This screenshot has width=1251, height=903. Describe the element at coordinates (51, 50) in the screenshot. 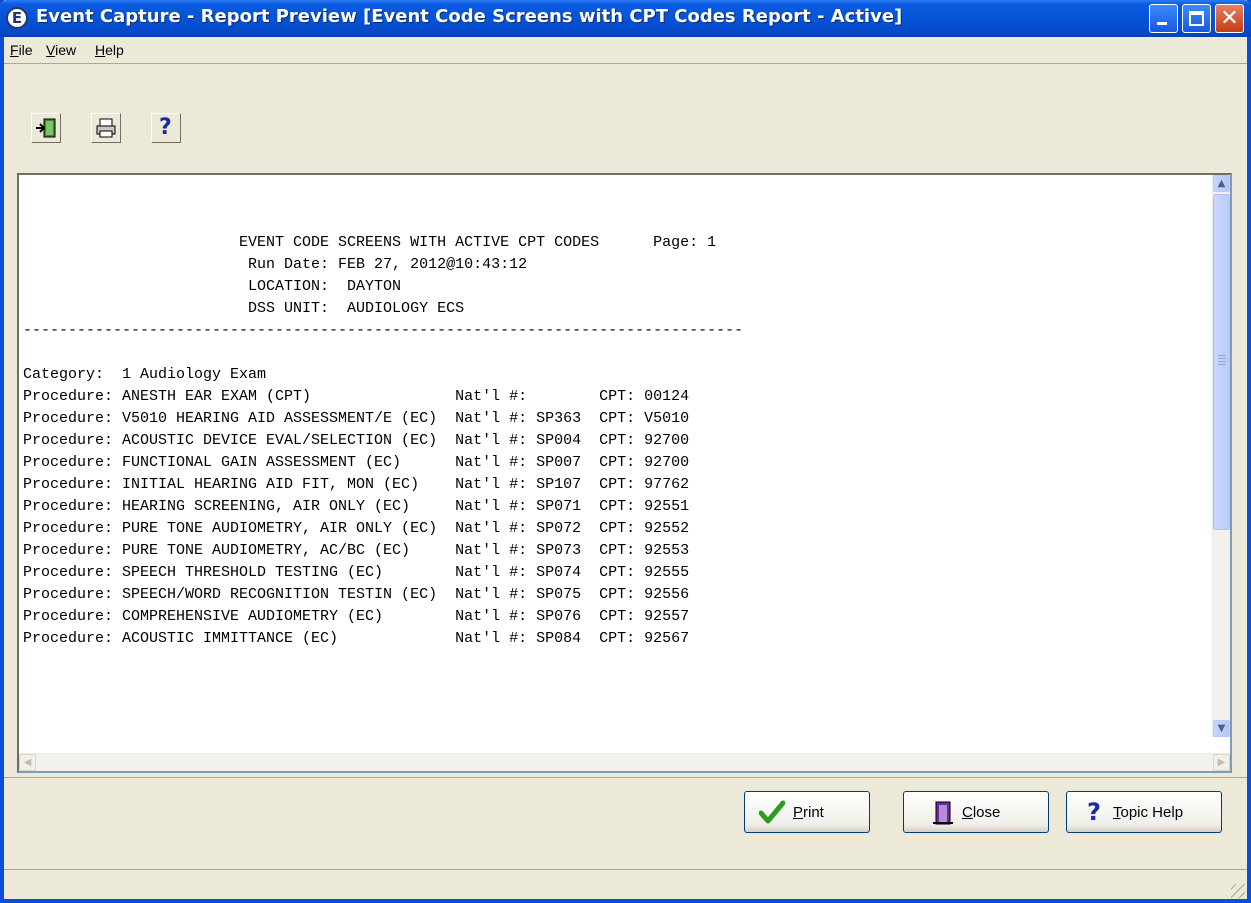

I see `menu-view-accel: V` at that location.